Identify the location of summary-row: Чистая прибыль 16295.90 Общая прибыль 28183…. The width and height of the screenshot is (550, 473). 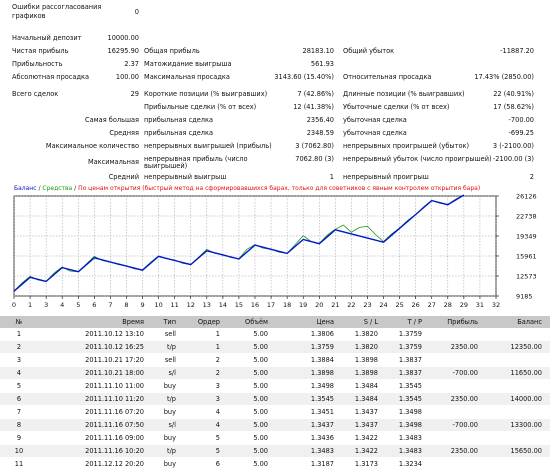
(275, 51).